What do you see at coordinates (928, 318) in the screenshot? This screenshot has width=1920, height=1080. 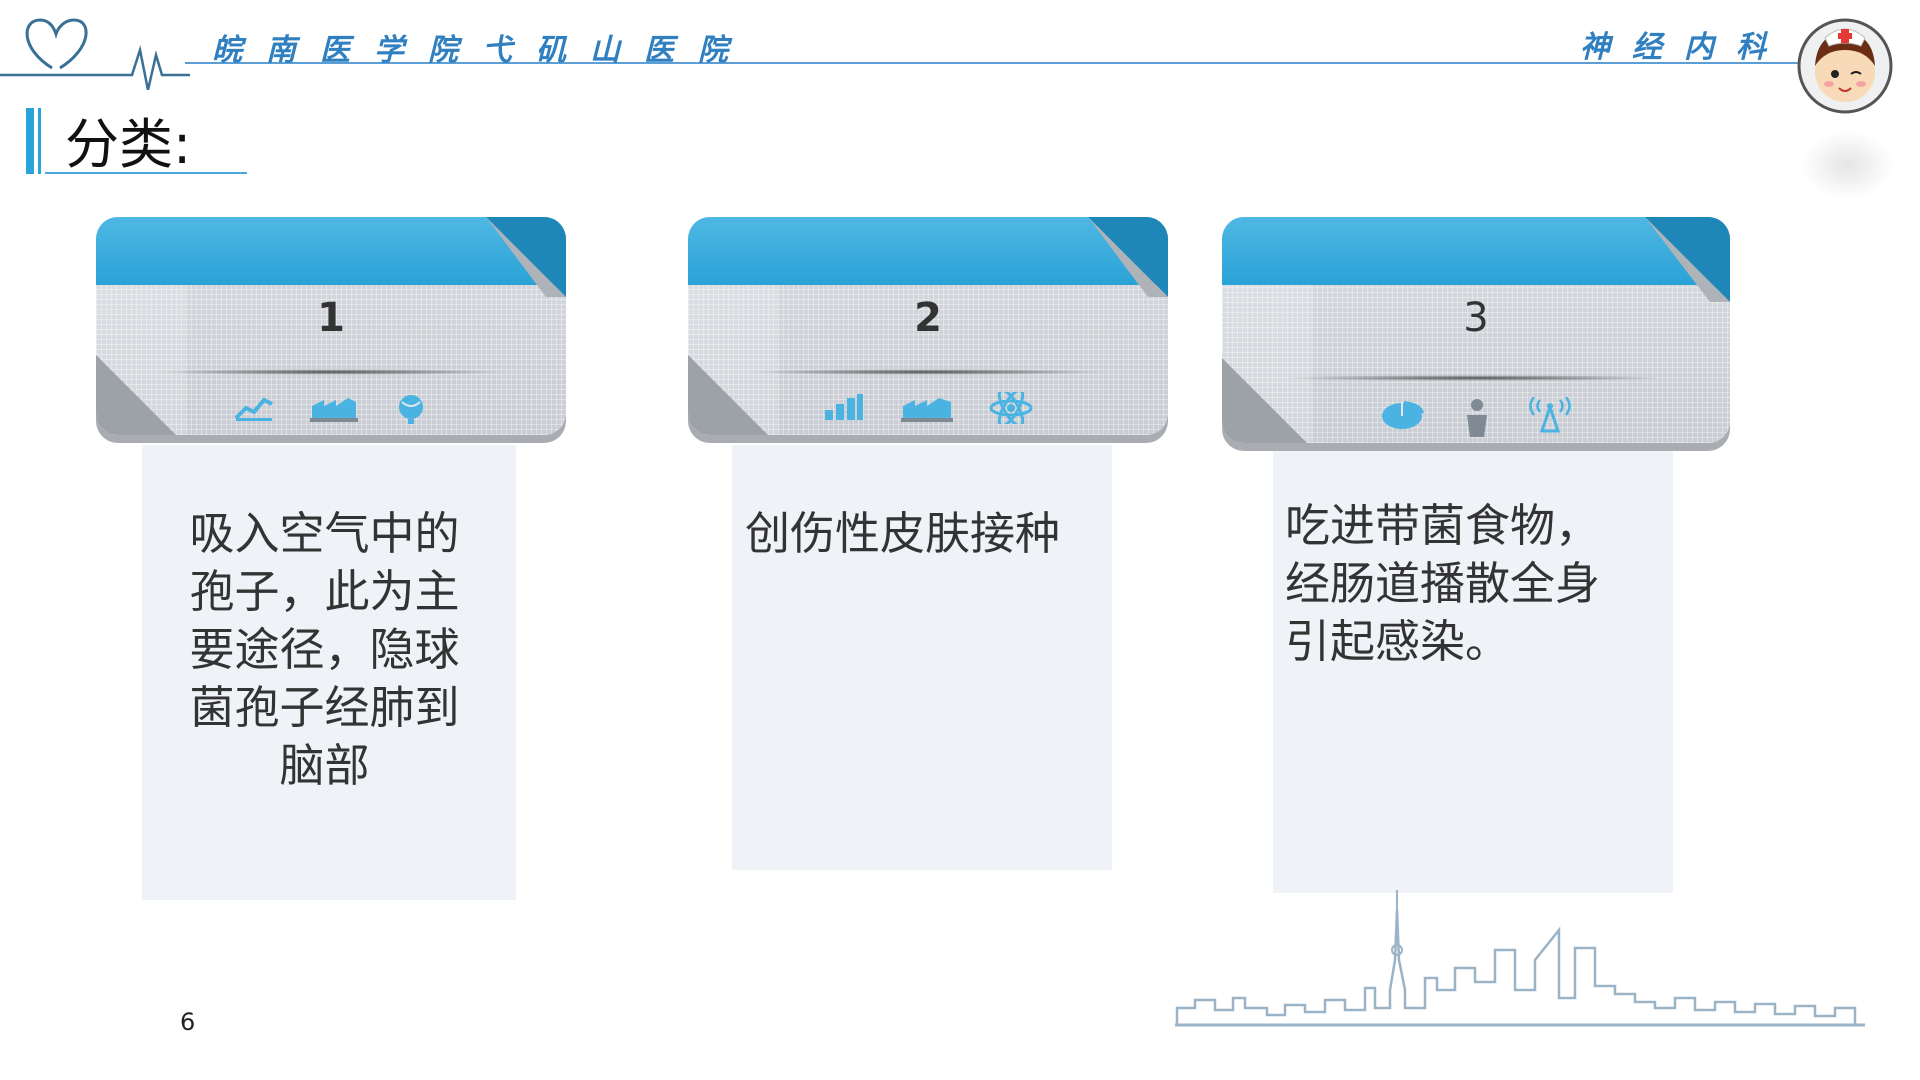 I see `card-2-number: 2` at bounding box center [928, 318].